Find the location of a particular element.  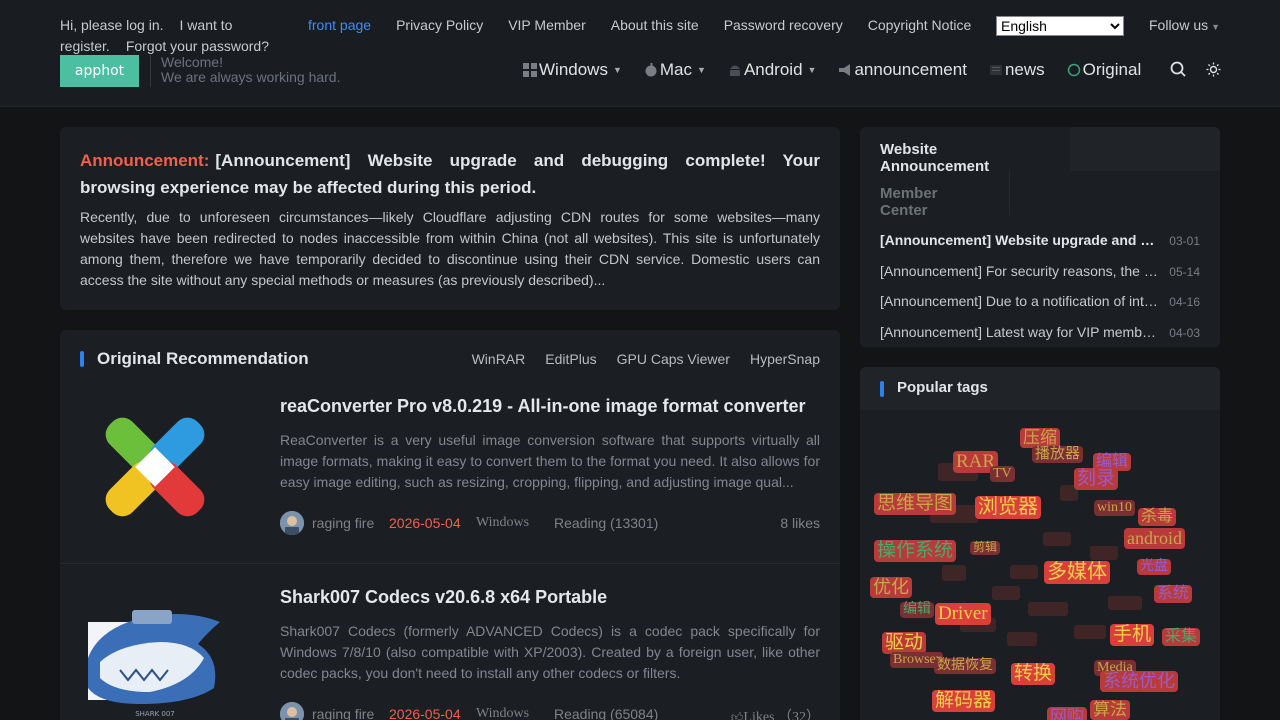

search-icon is located at coordinates (1178, 69).